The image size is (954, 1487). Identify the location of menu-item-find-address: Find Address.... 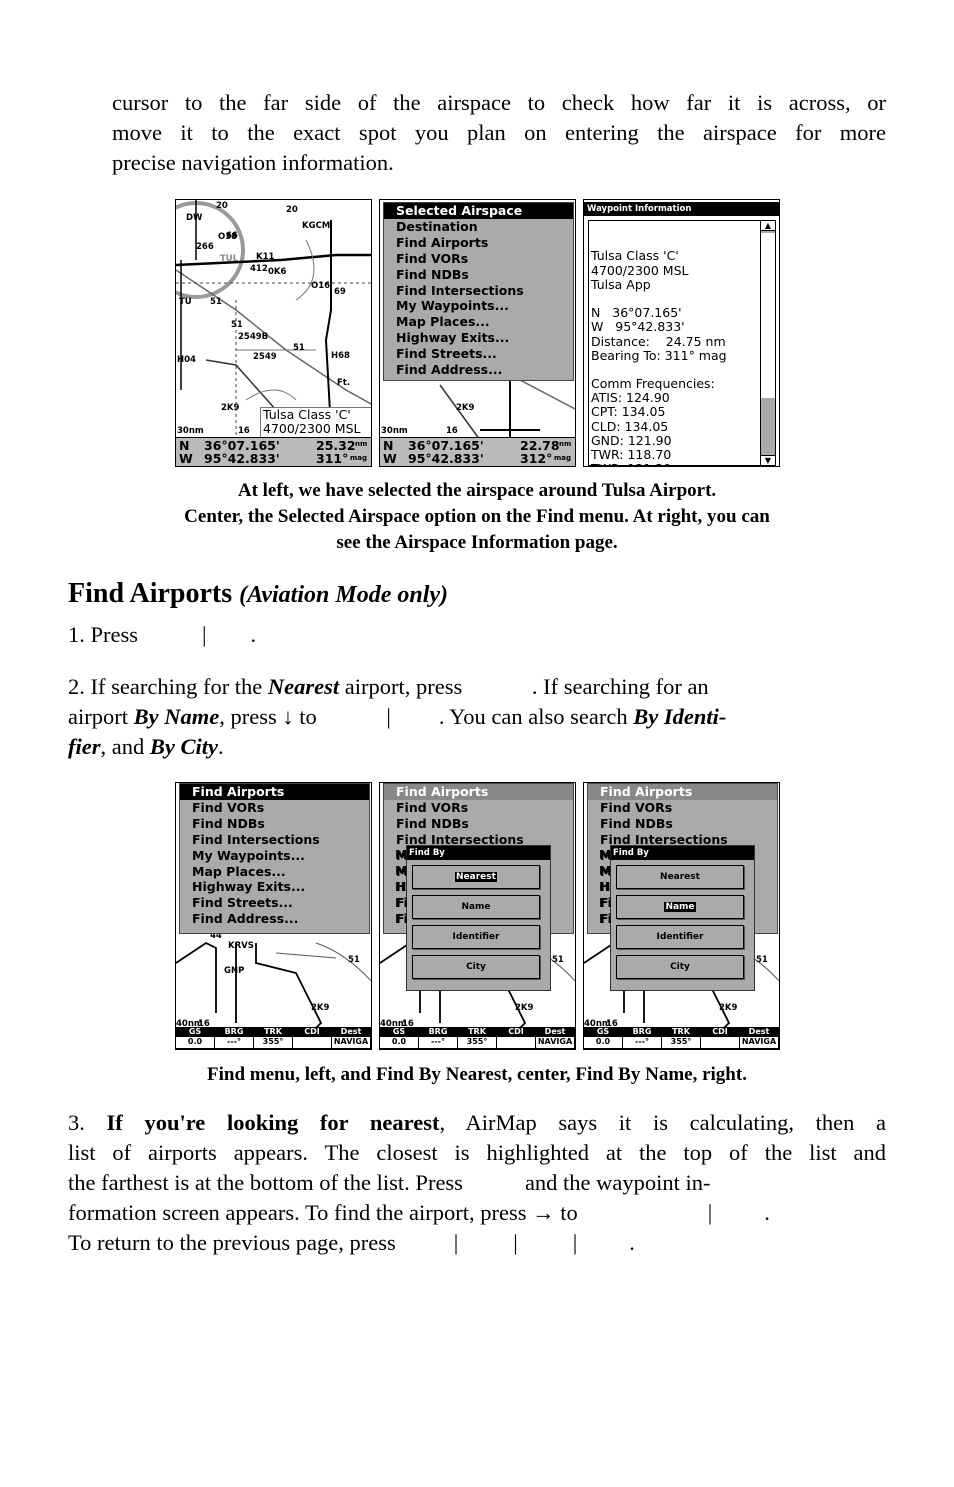
(478, 370).